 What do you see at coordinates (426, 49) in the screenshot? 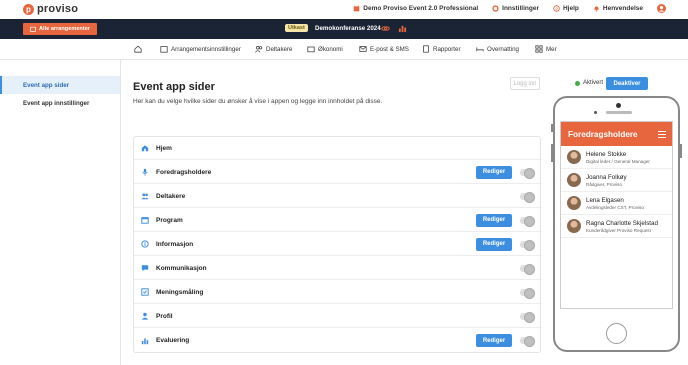
I see `report-icon` at bounding box center [426, 49].